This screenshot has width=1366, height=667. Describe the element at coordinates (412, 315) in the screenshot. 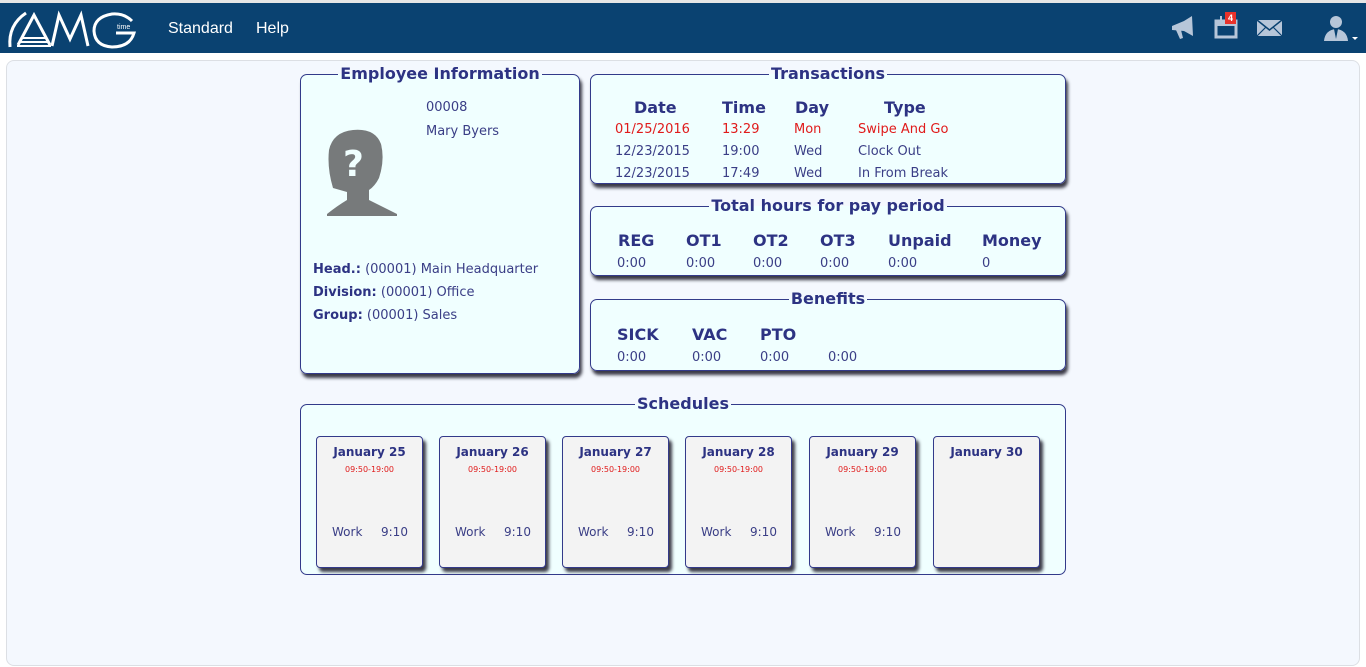

I see `field-group-value: (00001) Sales` at that location.